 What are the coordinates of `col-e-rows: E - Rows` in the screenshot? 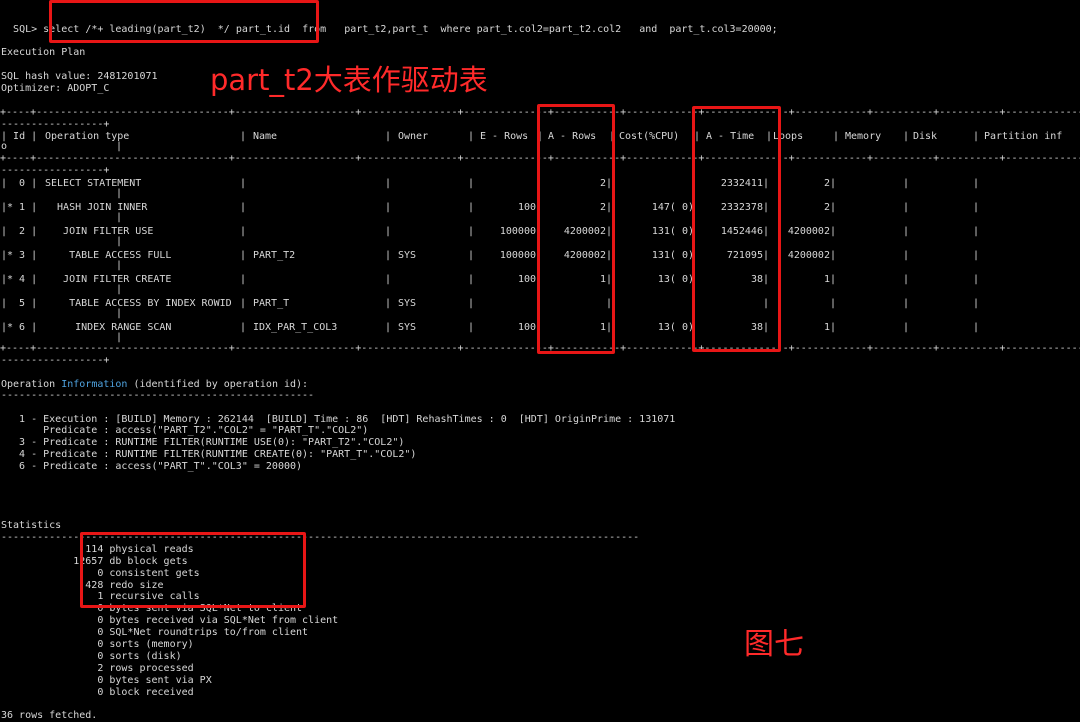 It's located at (504, 136).